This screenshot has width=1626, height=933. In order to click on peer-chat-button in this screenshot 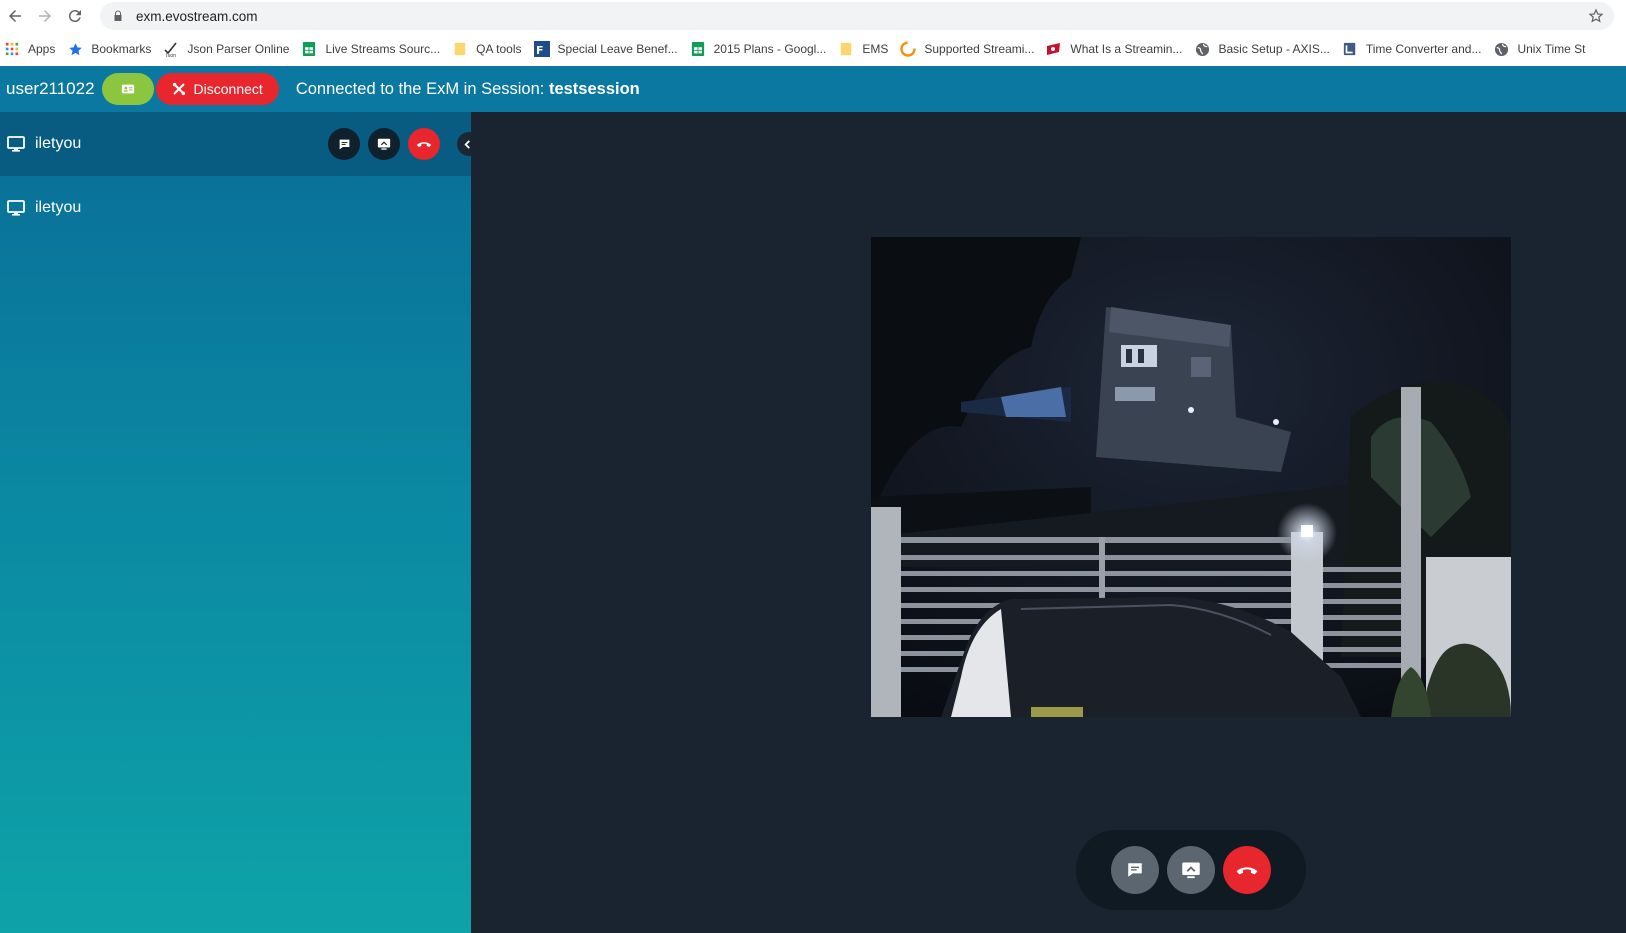, I will do `click(344, 144)`.